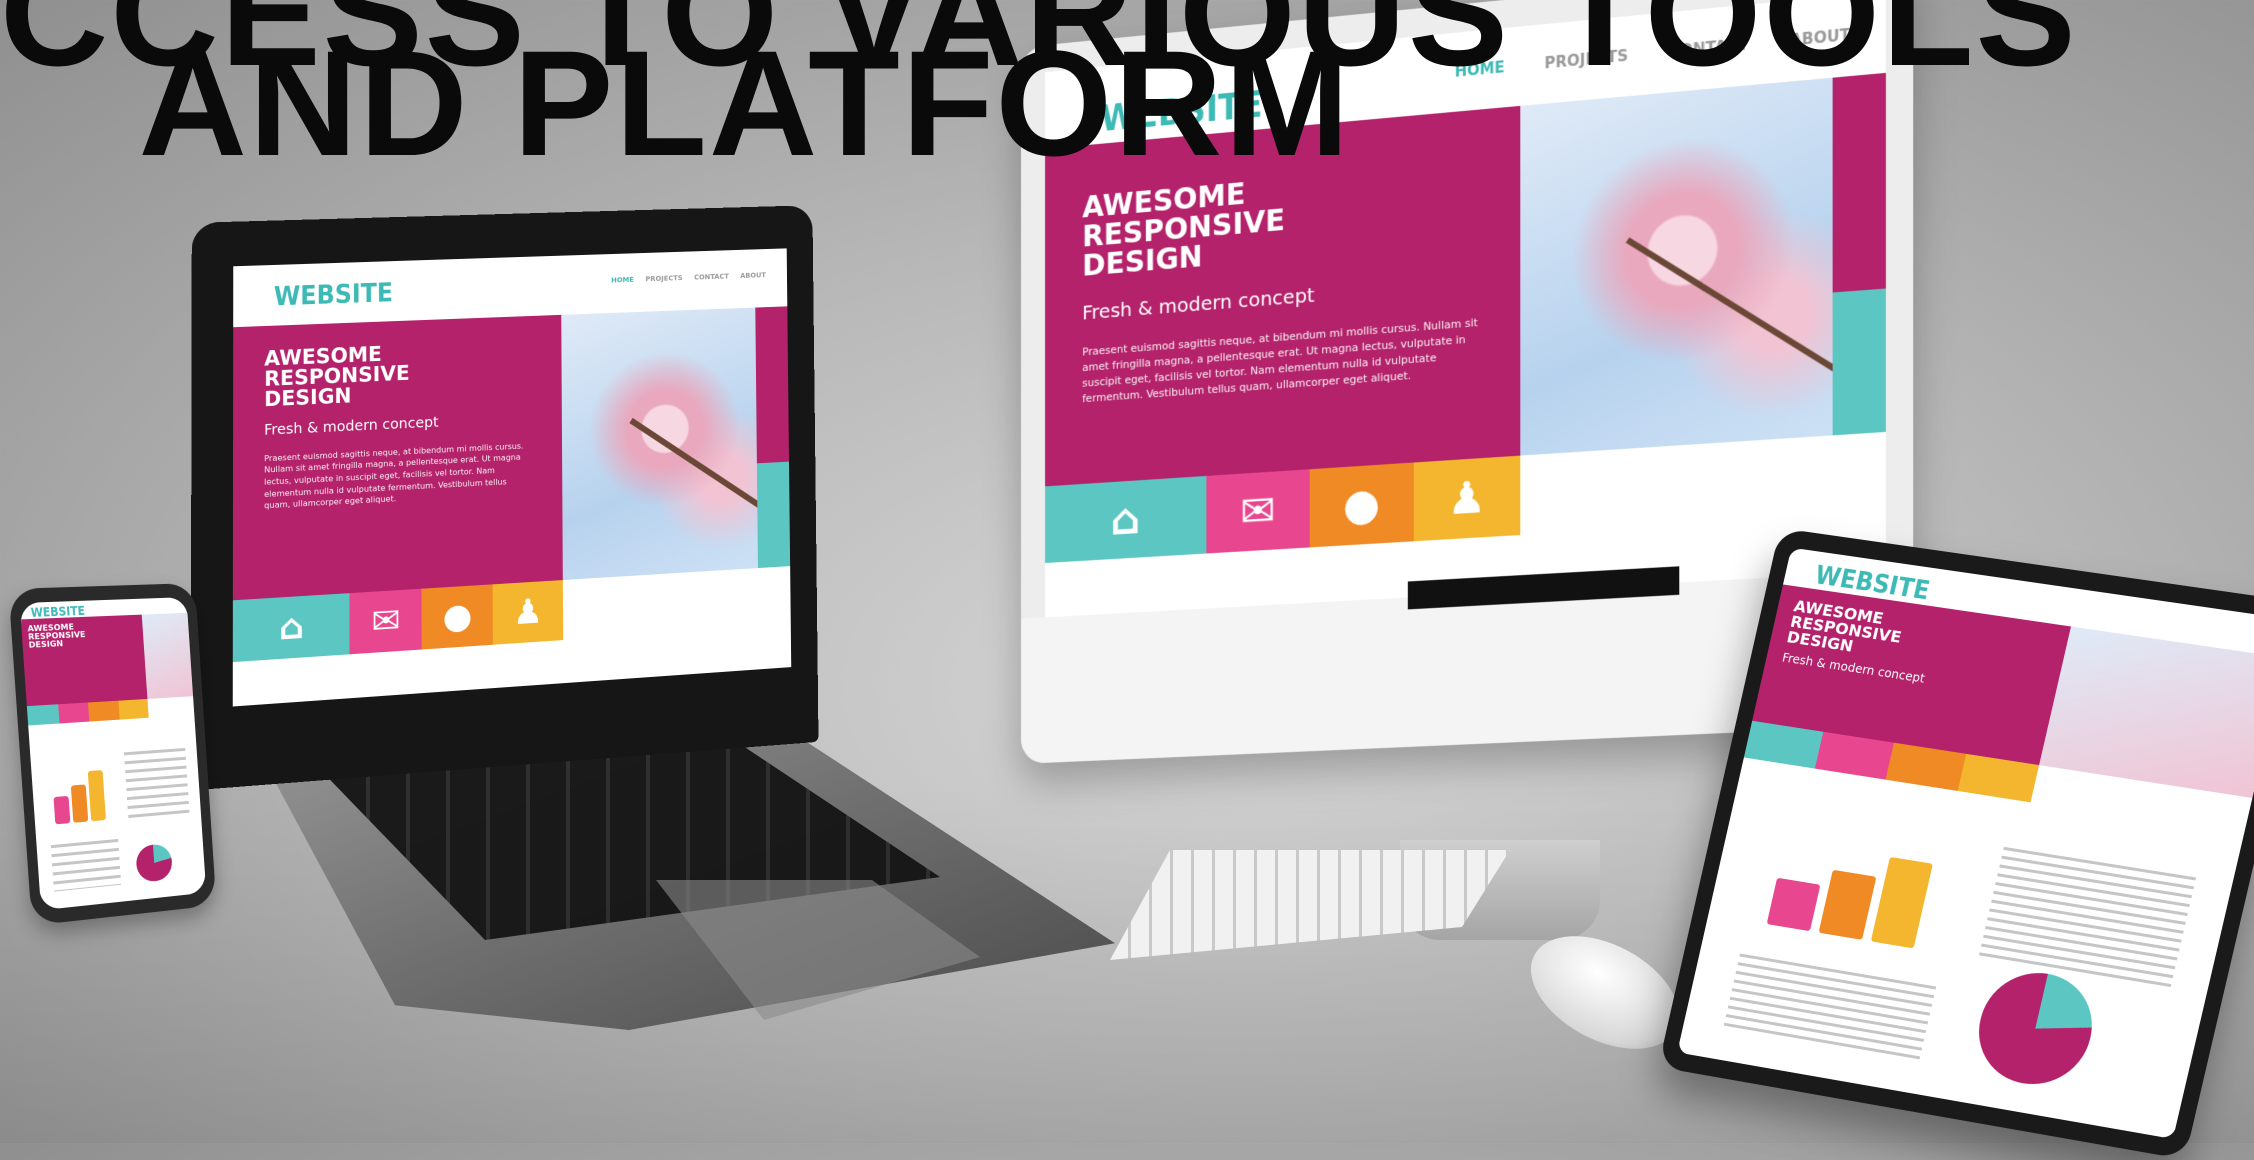  What do you see at coordinates (622, 280) in the screenshot?
I see `nav-home: HOME` at bounding box center [622, 280].